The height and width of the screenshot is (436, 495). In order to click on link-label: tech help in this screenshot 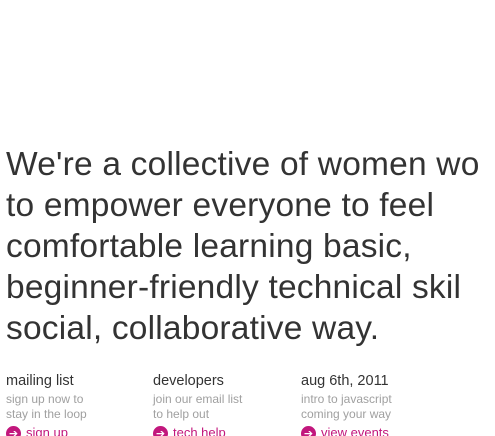, I will do `click(199, 430)`.